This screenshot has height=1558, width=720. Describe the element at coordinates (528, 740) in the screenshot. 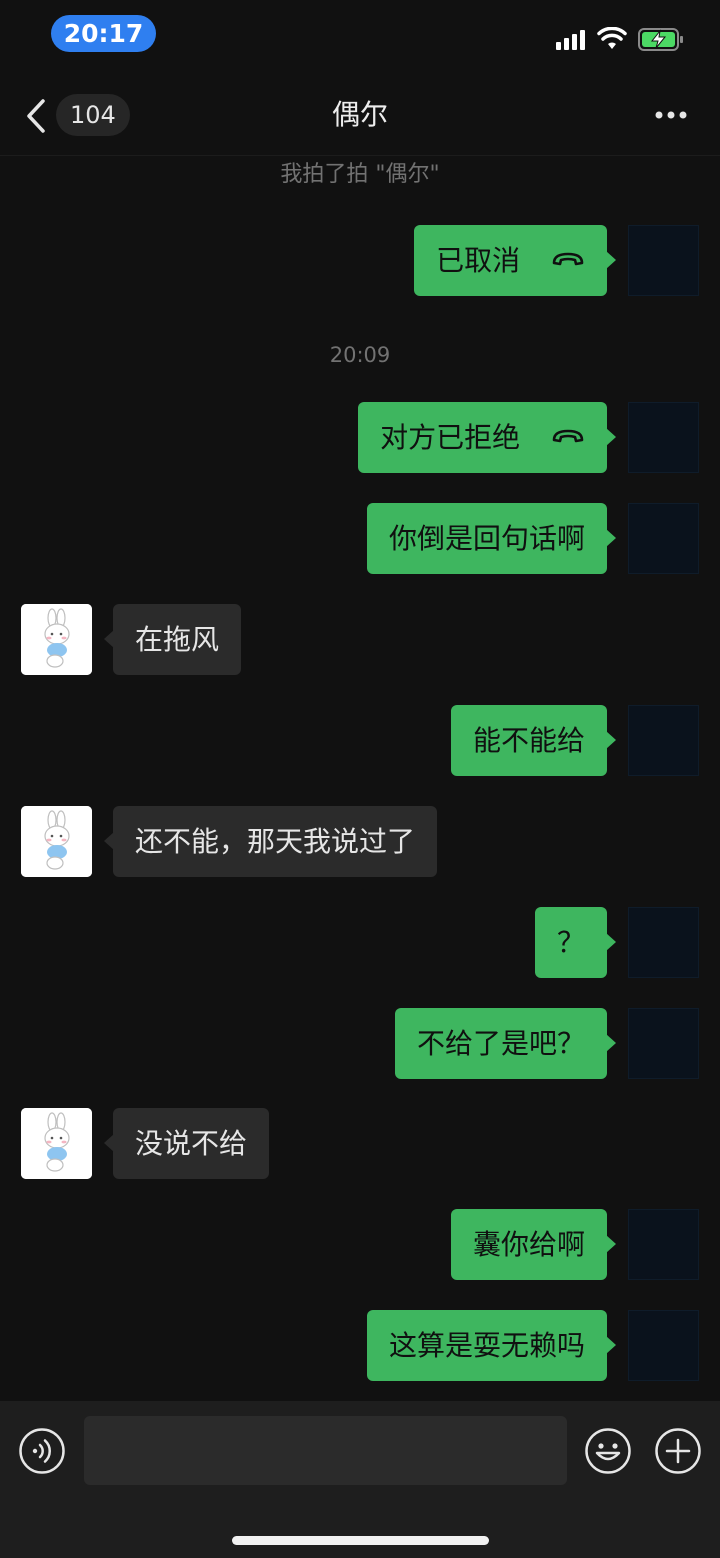

I see `message-text: 能不能给` at that location.